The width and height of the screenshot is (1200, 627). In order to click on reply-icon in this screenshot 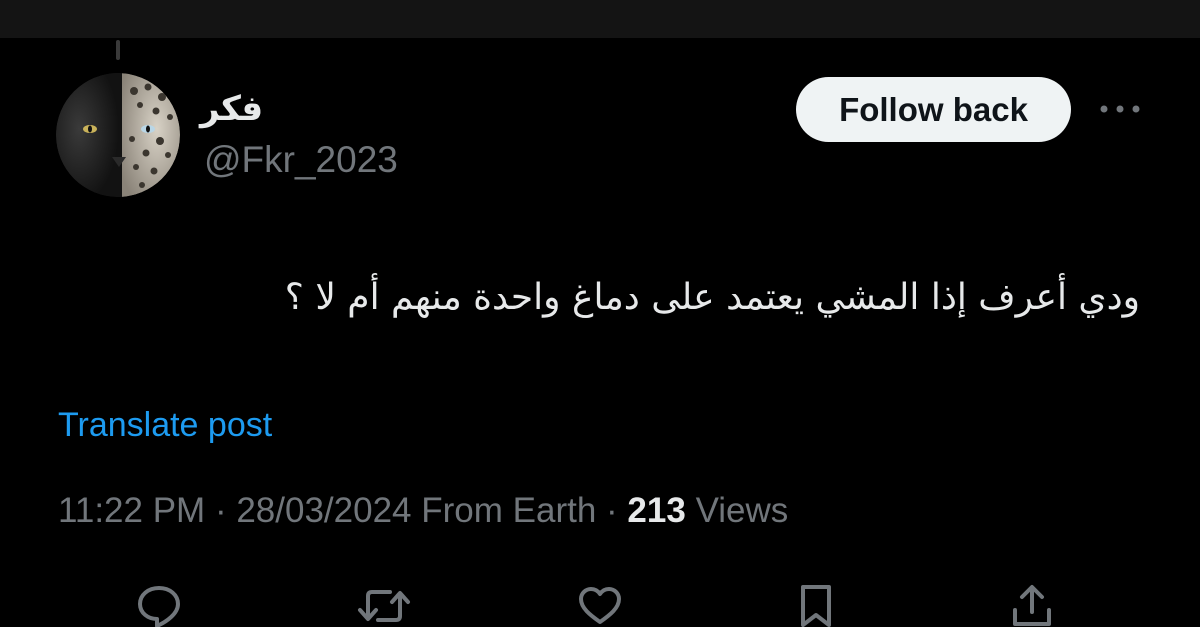, I will do `click(159, 606)`.